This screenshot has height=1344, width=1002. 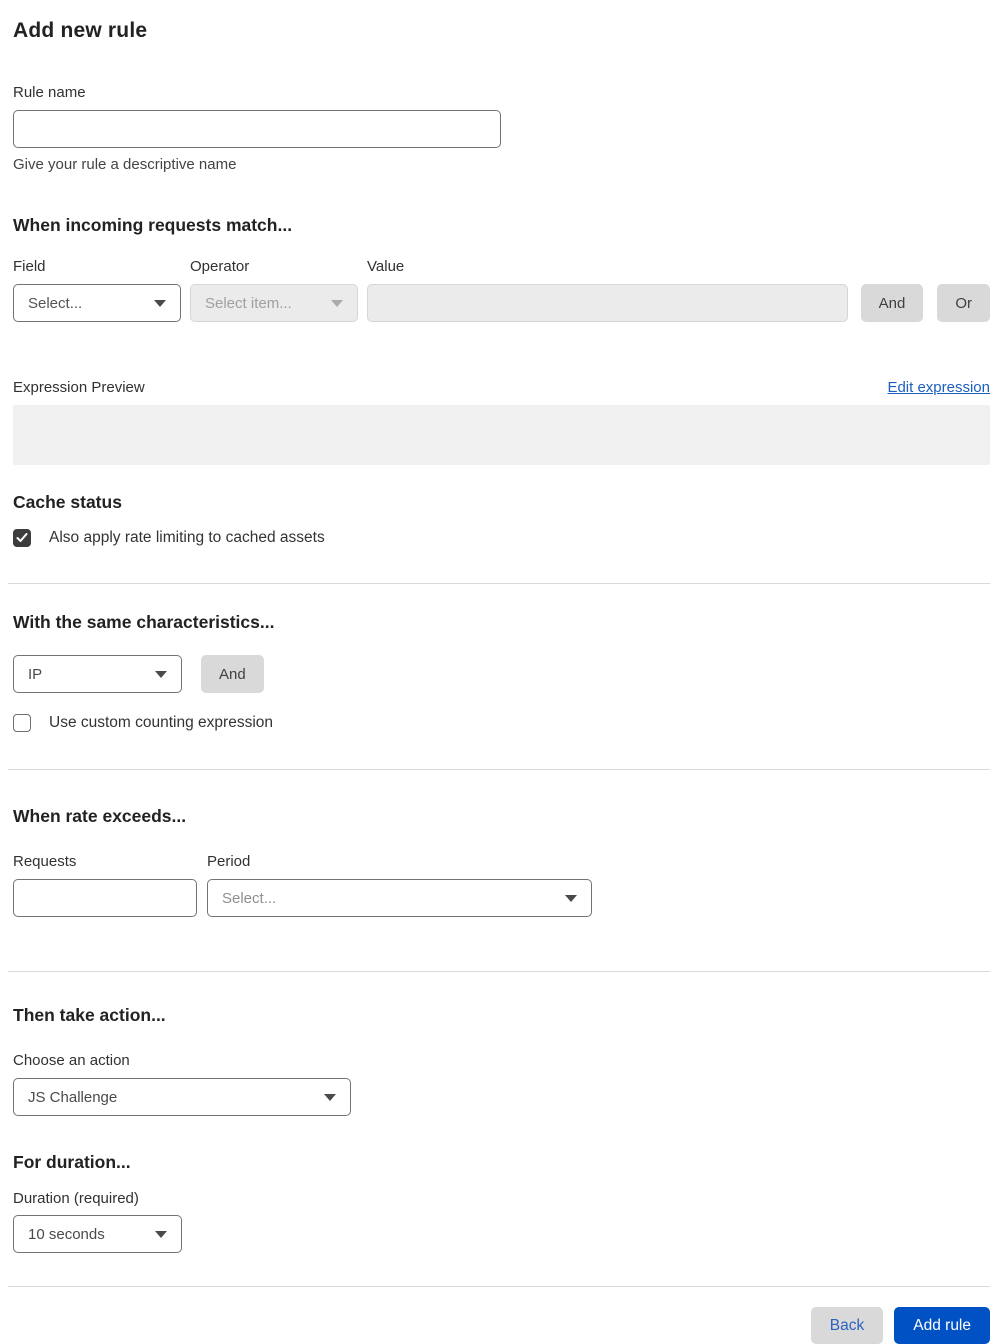 I want to click on custom-counting-checkbox-label: Use custom counting expression, so click(x=161, y=722).